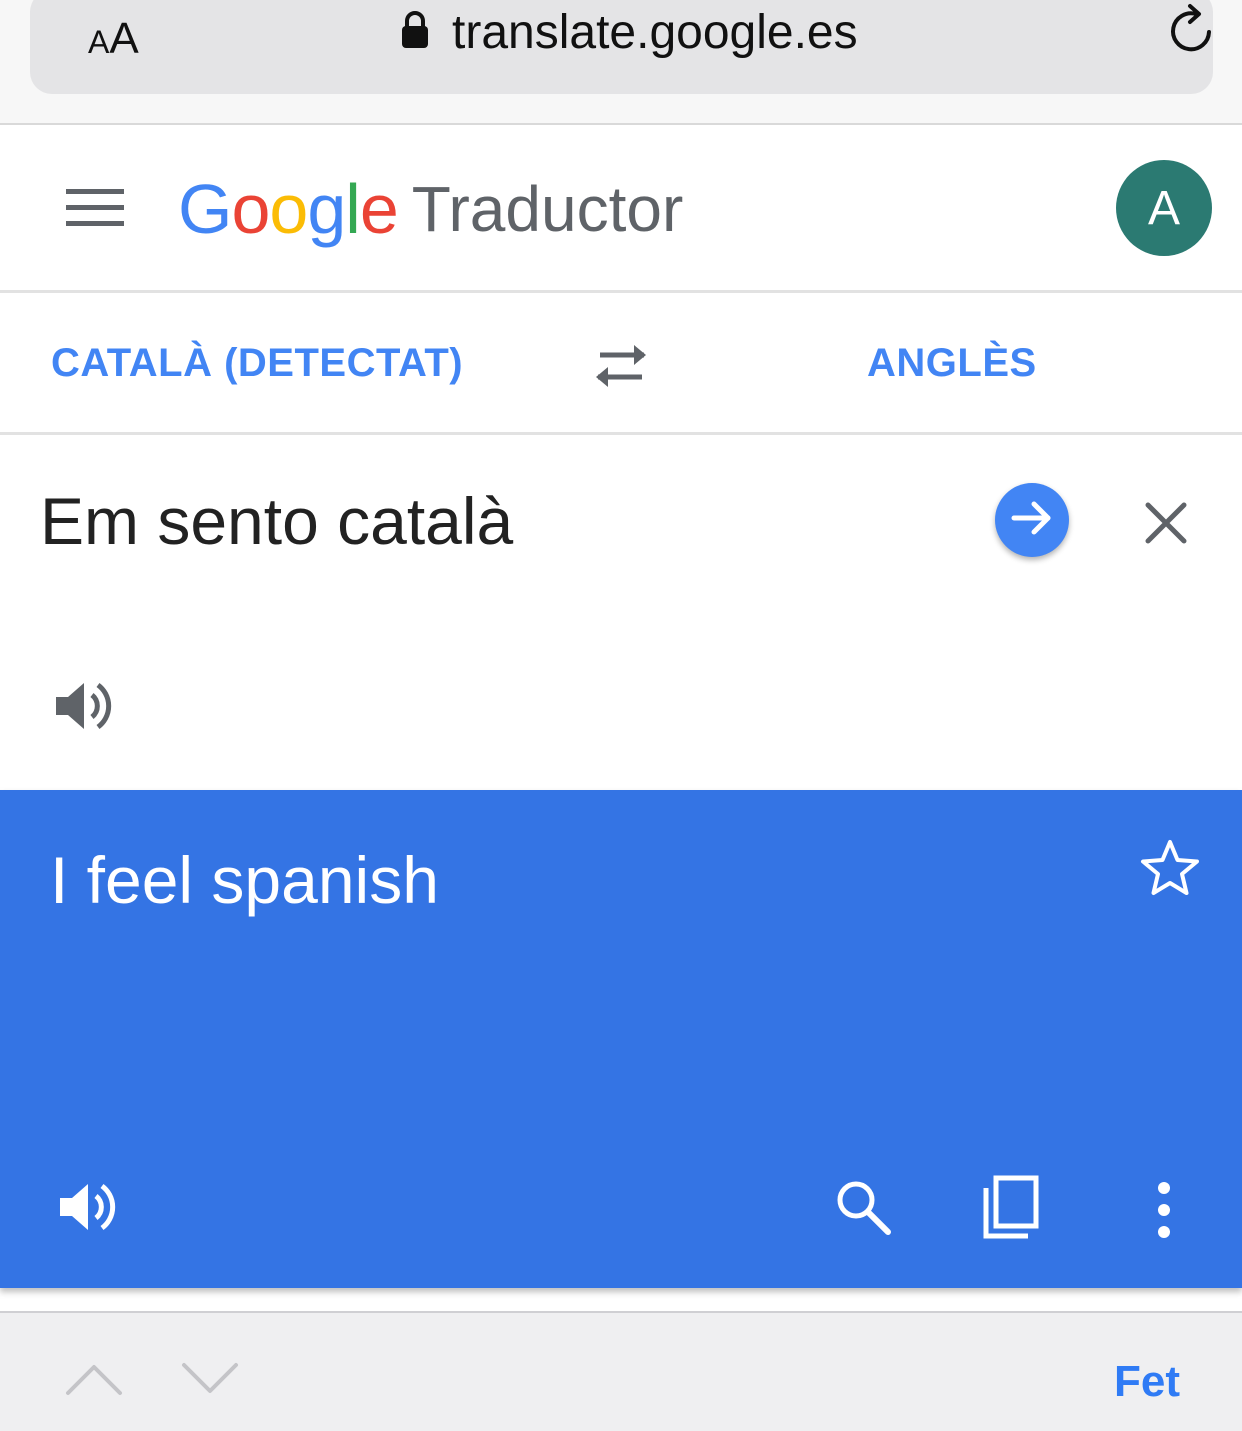 The height and width of the screenshot is (1431, 1242). I want to click on source-text-input: Em sento català, so click(490, 521).